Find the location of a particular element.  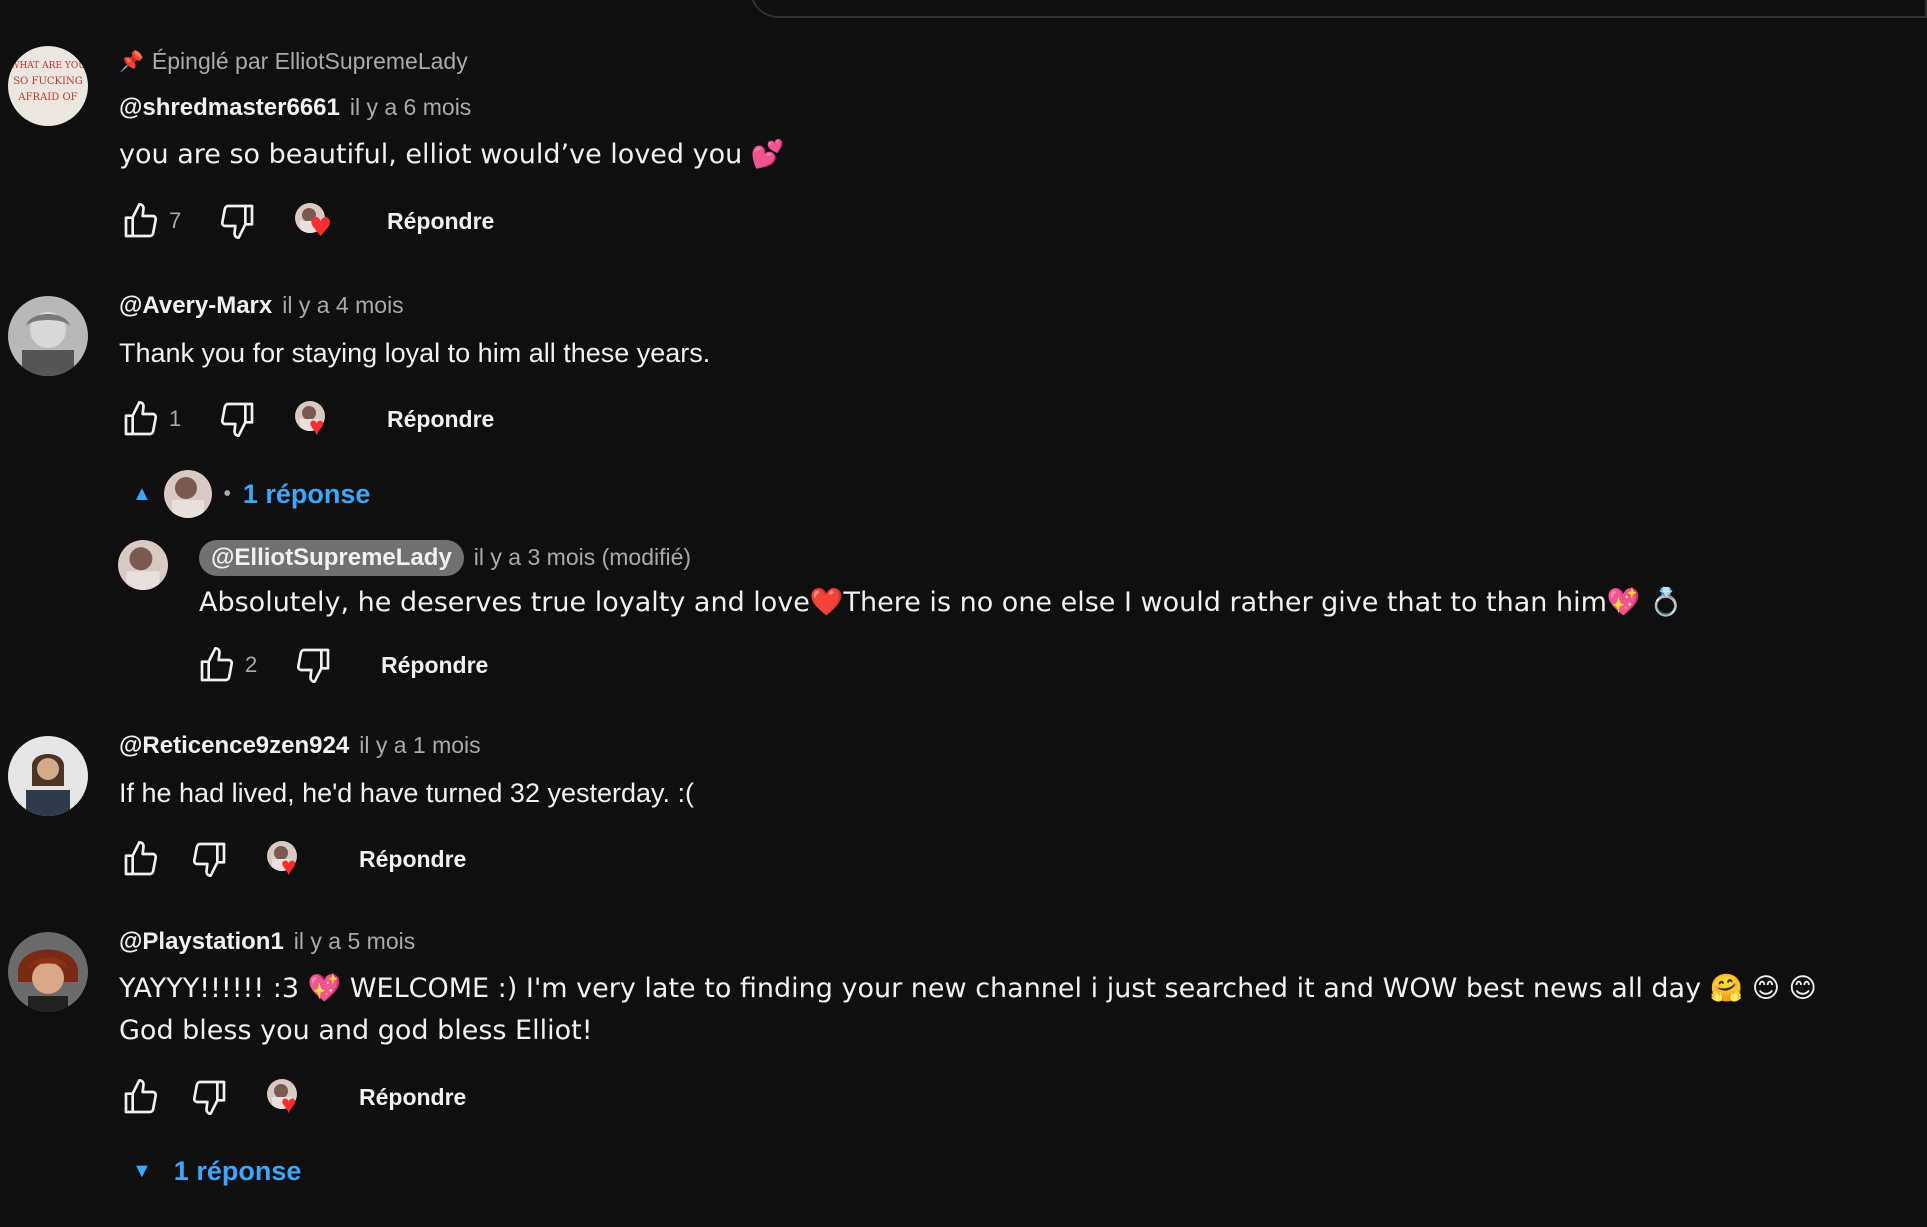

comment-author: @Reticence9zen924 is located at coordinates (234, 746).